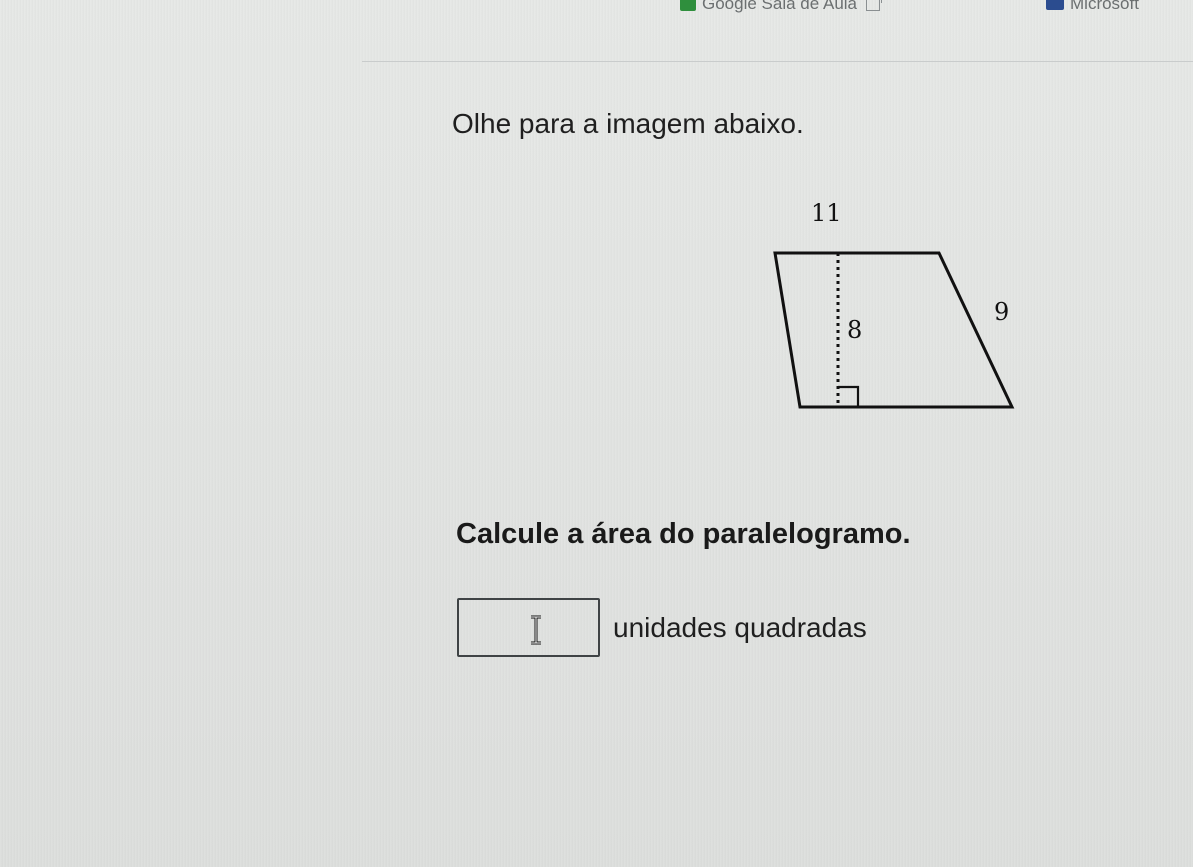  What do you see at coordinates (1104, 6) in the screenshot?
I see `bookmark-microsoft-label: Microsoft` at bounding box center [1104, 6].